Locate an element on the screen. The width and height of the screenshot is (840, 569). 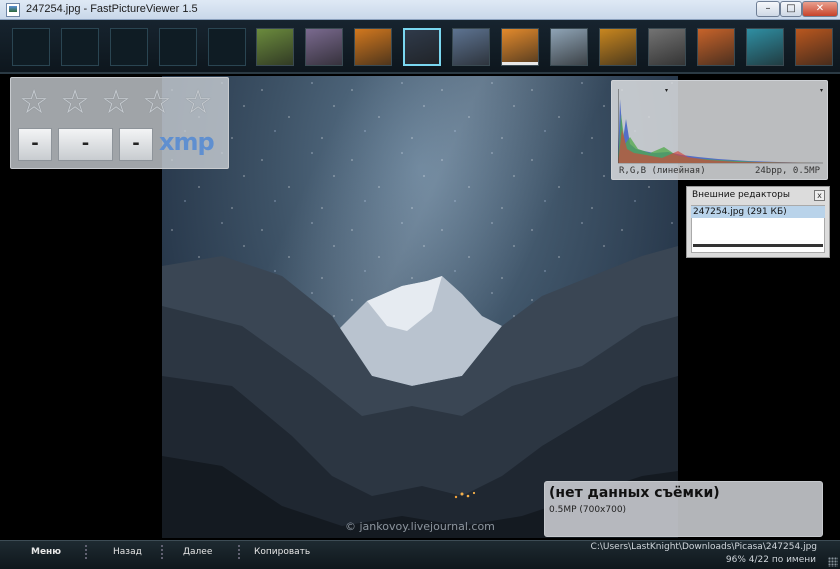
rating-panel: ☆ ☆ ☆ ☆ ☆ - - - xmp is located at coordinates (119, 123).